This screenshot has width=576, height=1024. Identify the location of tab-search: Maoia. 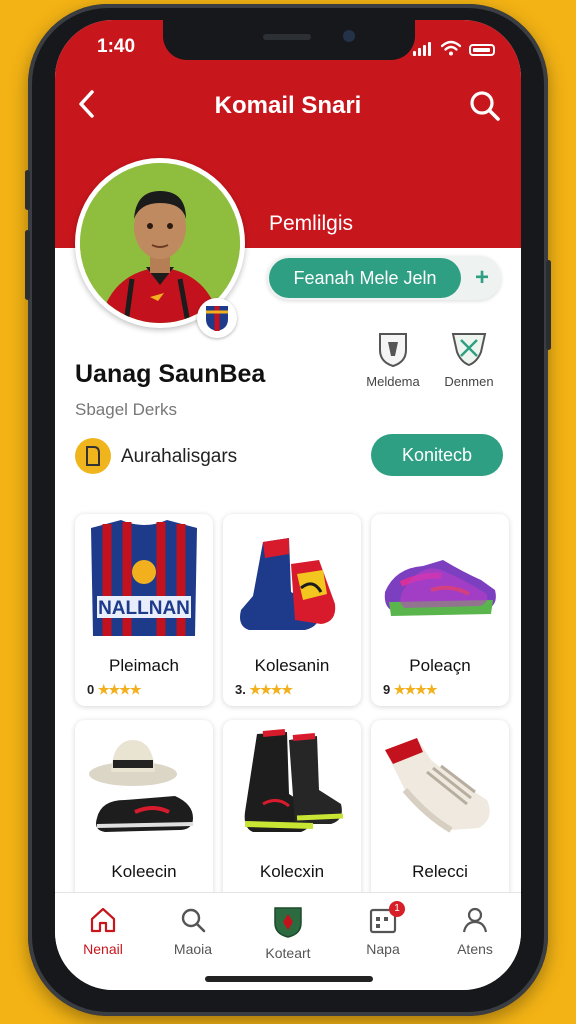
(193, 931).